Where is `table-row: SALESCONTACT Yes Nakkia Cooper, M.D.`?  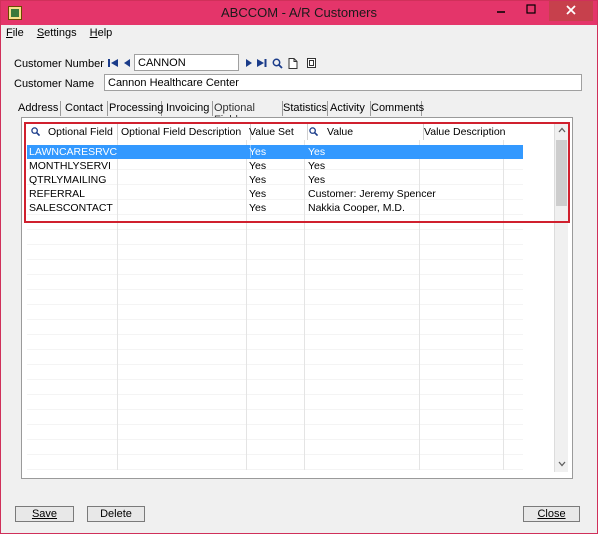
table-row: SALESCONTACT Yes Nakkia Cooper, M.D. is located at coordinates (275, 208).